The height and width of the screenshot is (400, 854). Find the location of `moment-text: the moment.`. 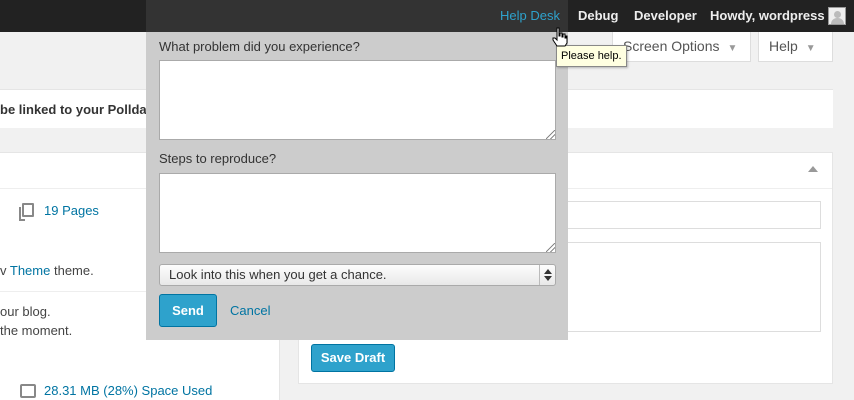

moment-text: the moment. is located at coordinates (36, 330).